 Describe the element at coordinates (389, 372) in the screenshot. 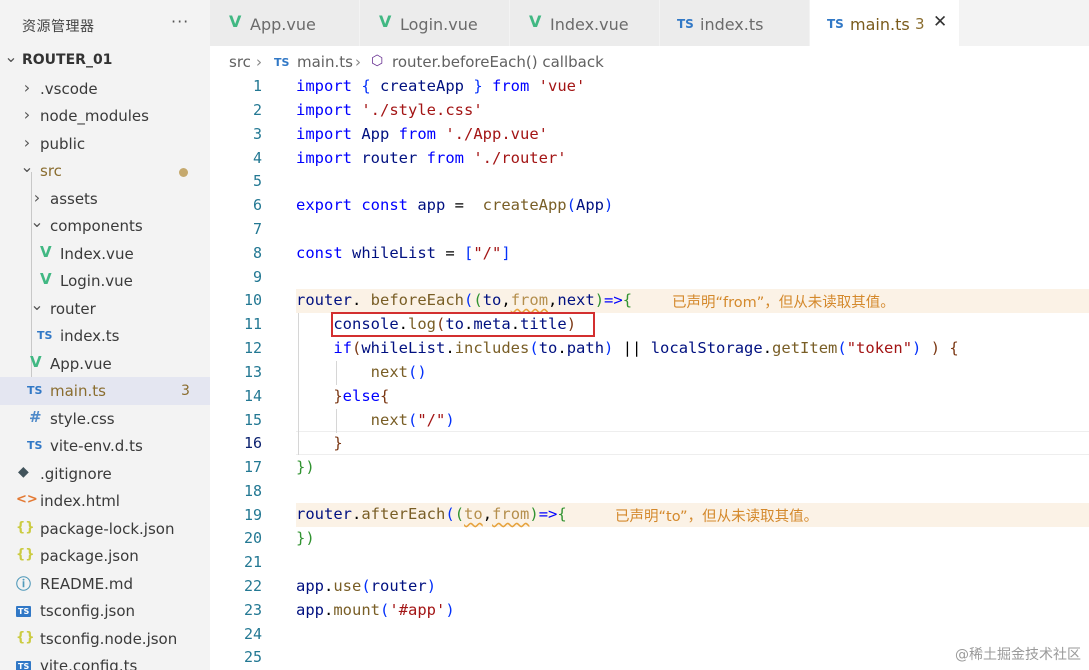

I see `code-token: next` at that location.